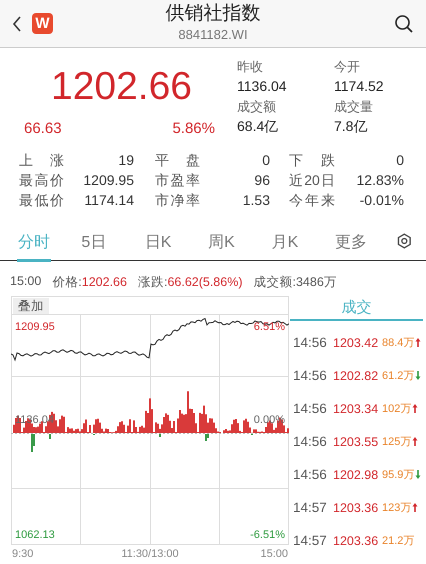 The image size is (426, 564). What do you see at coordinates (404, 24) in the screenshot?
I see `search-icon` at bounding box center [404, 24].